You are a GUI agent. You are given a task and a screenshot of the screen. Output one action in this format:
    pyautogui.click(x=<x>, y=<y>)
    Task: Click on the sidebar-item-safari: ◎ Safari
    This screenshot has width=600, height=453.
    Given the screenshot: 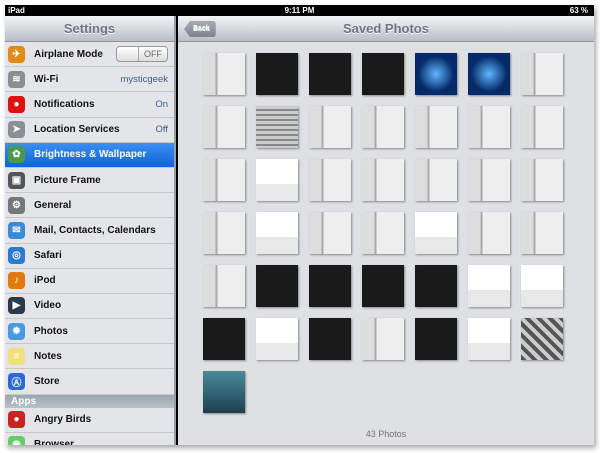 What is the action you would take?
    pyautogui.click(x=89, y=256)
    